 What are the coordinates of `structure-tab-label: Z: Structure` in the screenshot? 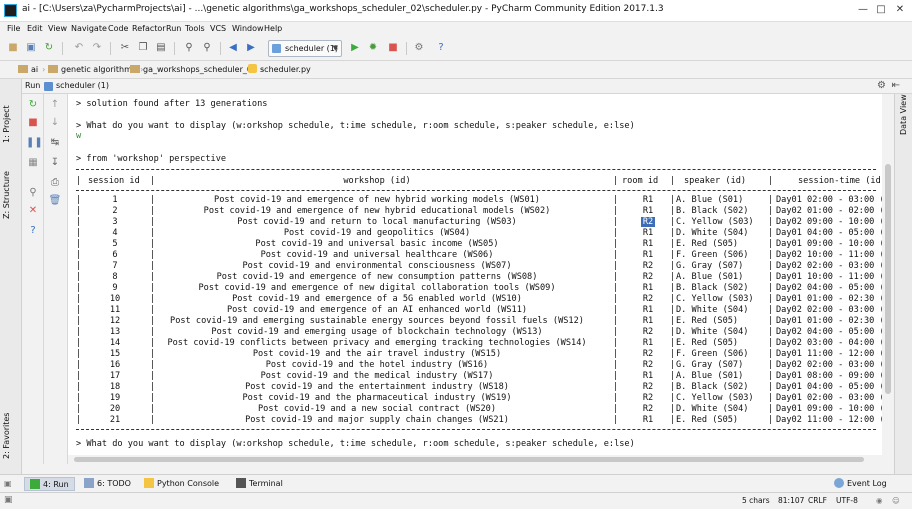 It's located at (6, 195).